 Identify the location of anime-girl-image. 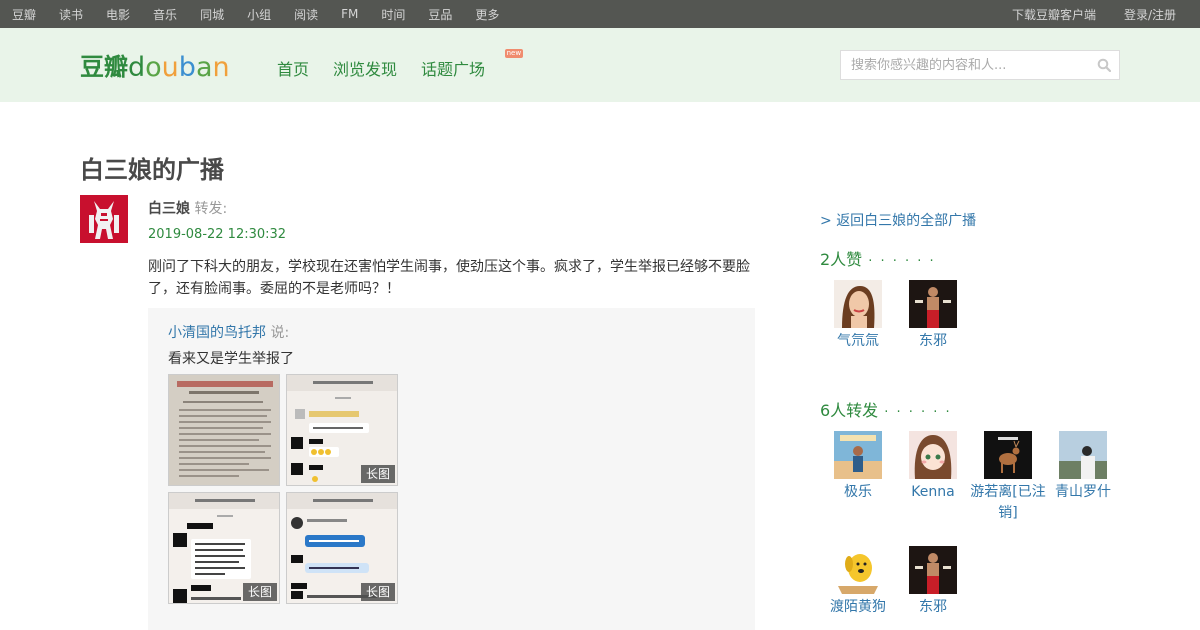
(933, 455).